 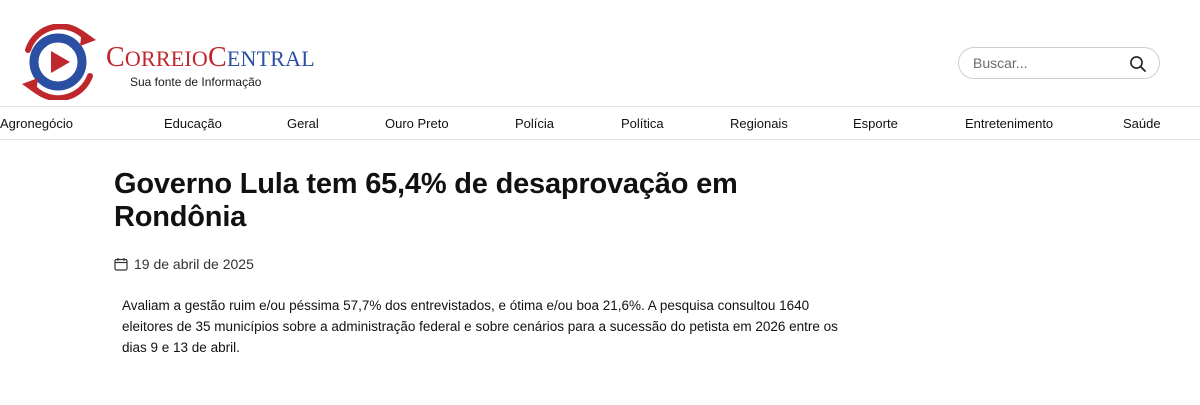 I want to click on site-logo: CORREIOCENTRAL Sua fonte de Informação, so click(x=167, y=64).